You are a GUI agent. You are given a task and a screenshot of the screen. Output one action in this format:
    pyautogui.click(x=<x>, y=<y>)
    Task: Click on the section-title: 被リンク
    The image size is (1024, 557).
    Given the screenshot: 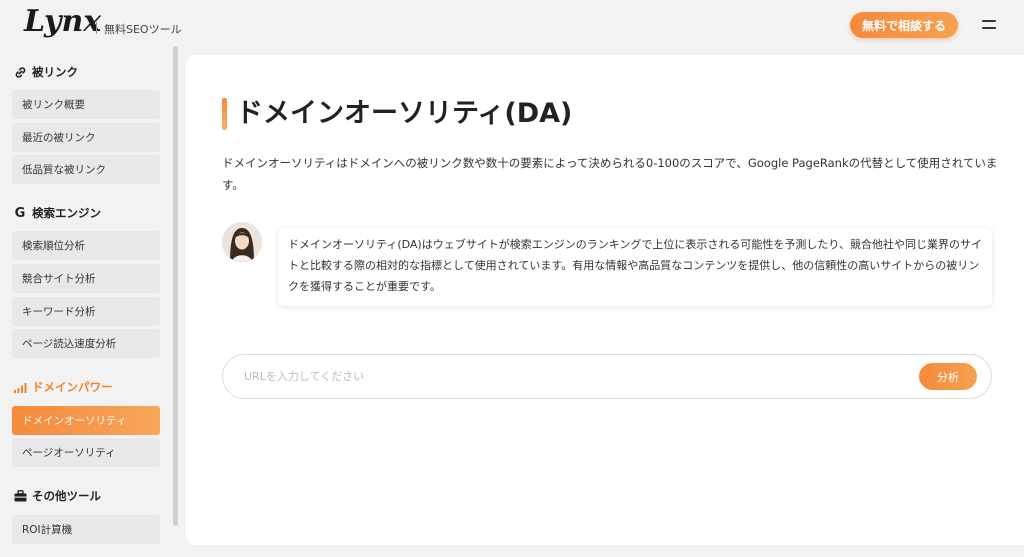 What is the action you would take?
    pyautogui.click(x=55, y=72)
    